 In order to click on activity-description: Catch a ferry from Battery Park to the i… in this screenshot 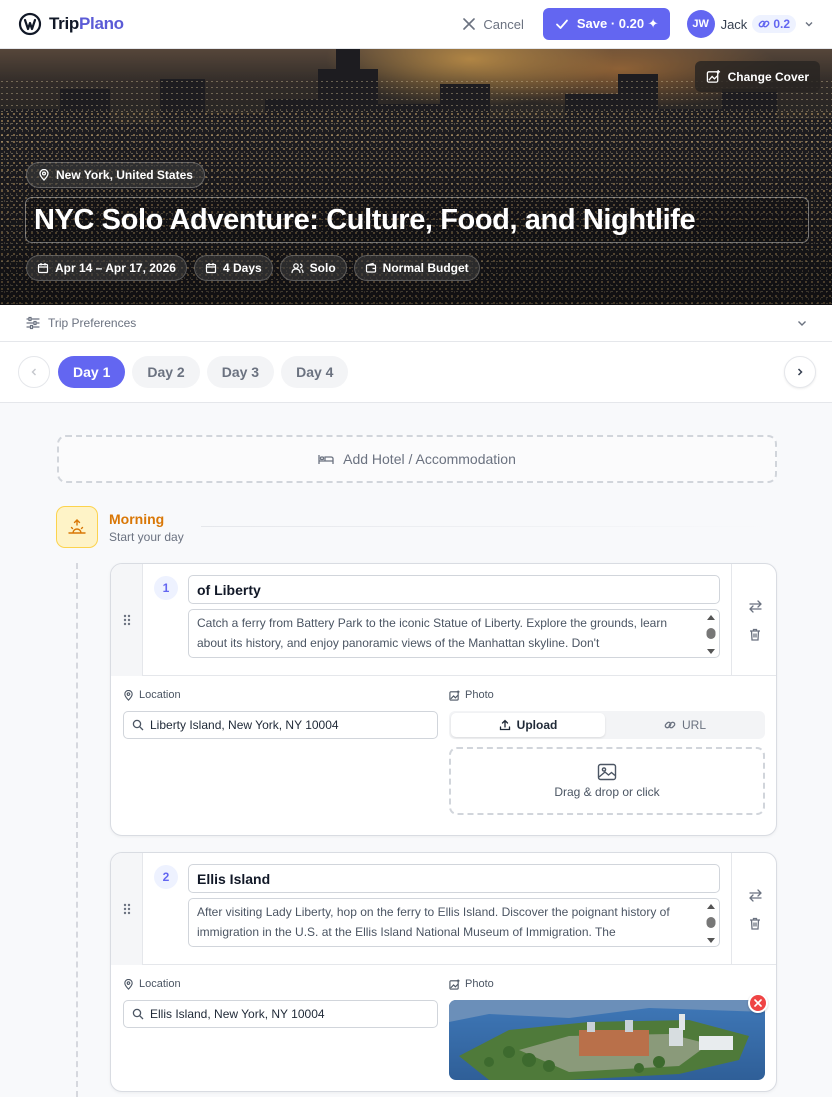, I will do `click(432, 633)`.